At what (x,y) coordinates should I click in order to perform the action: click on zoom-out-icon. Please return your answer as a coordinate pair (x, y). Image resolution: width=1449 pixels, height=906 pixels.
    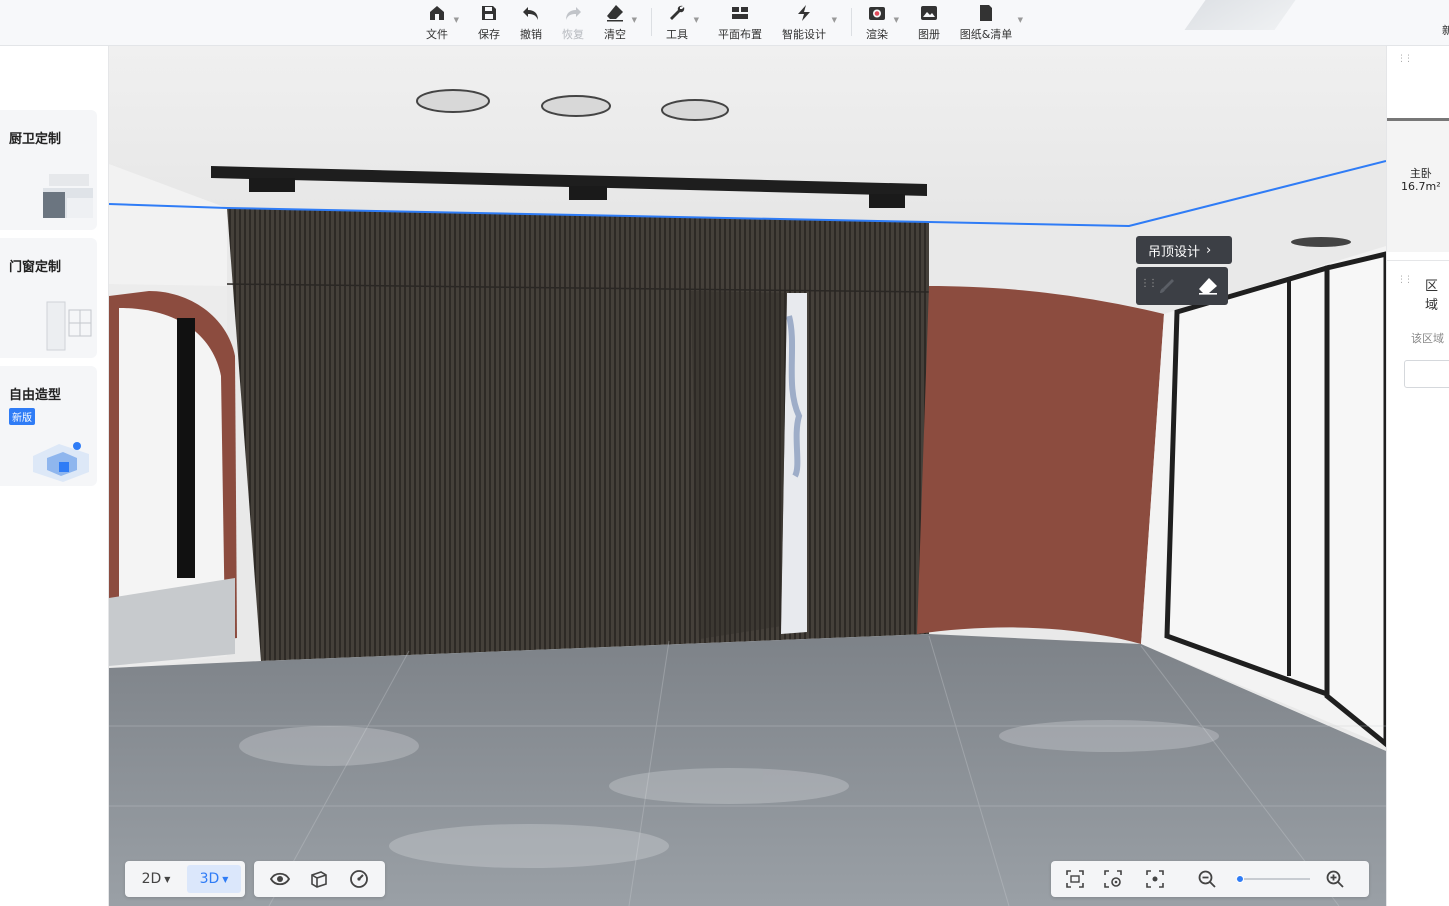
    Looking at the image, I should click on (1207, 879).